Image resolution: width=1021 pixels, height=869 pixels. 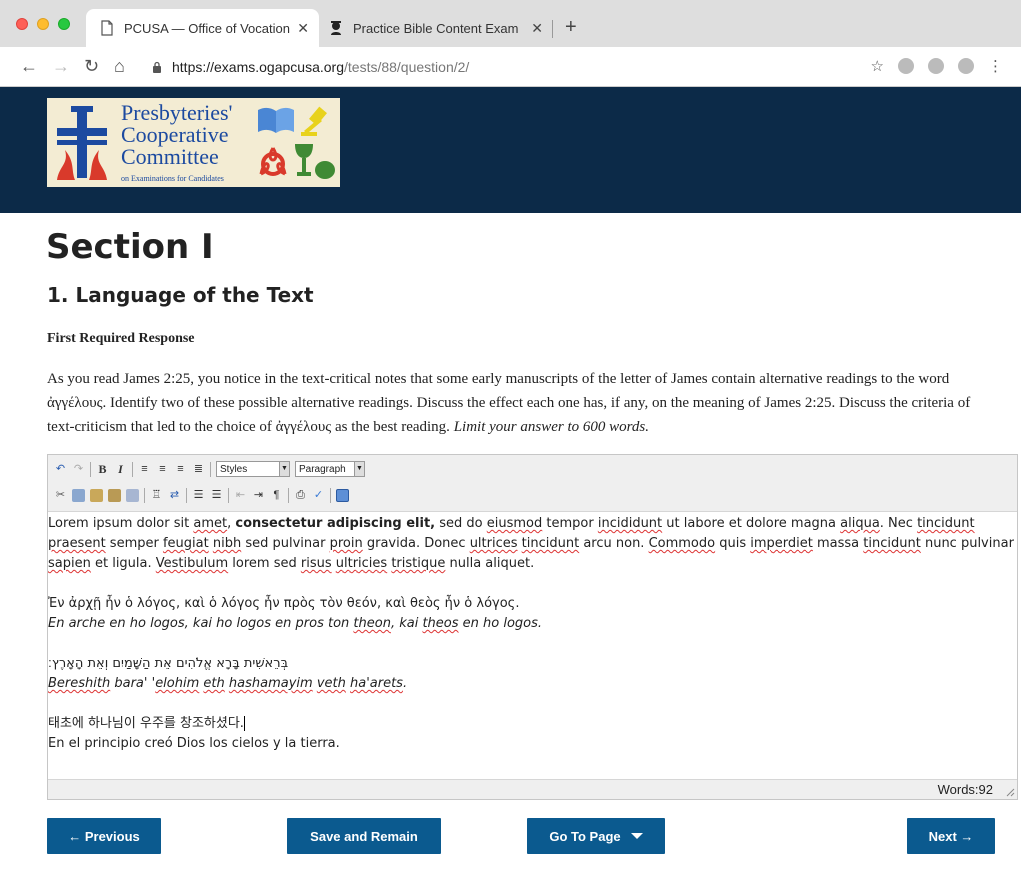 I want to click on cut-icon: ✂, so click(x=60, y=495).